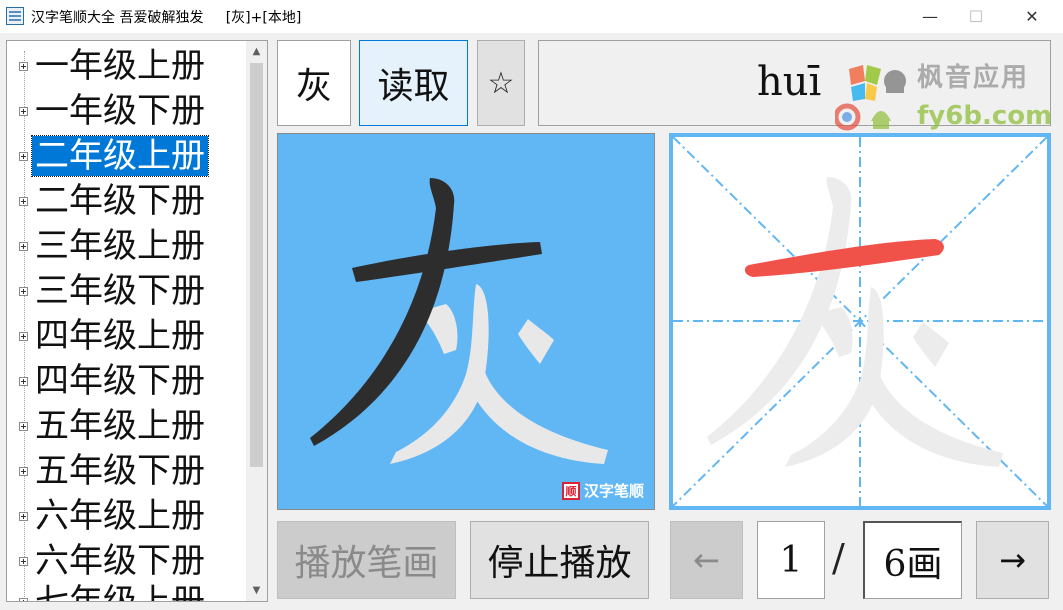 This screenshot has height=610, width=1063. What do you see at coordinates (120, 156) in the screenshot?
I see `tree-item-label: 二年级上册` at bounding box center [120, 156].